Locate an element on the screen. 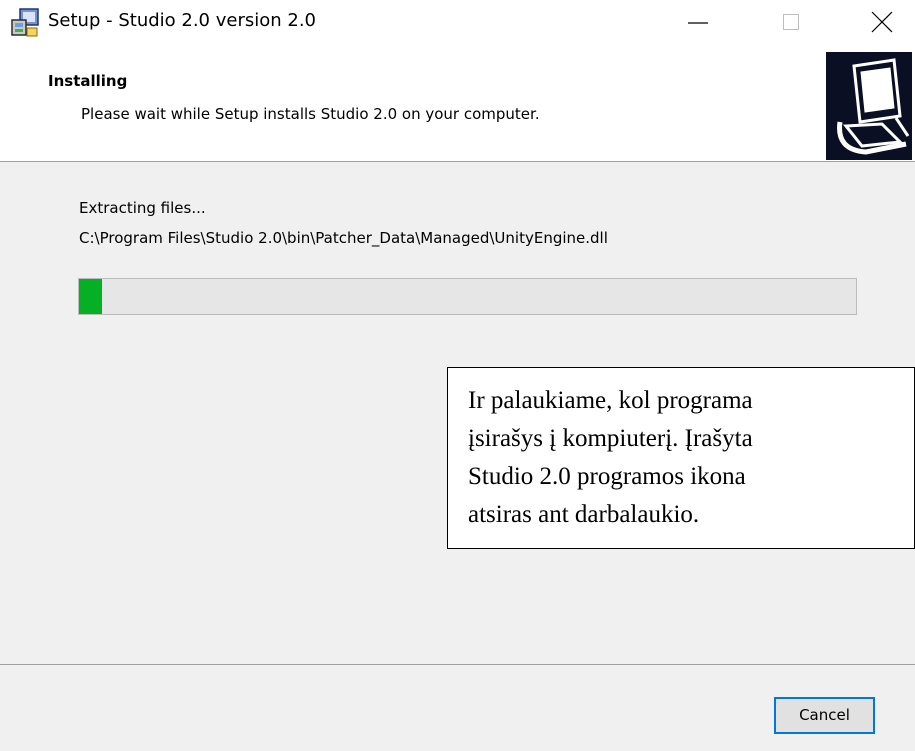  progress-bar-fill is located at coordinates (91, 296).